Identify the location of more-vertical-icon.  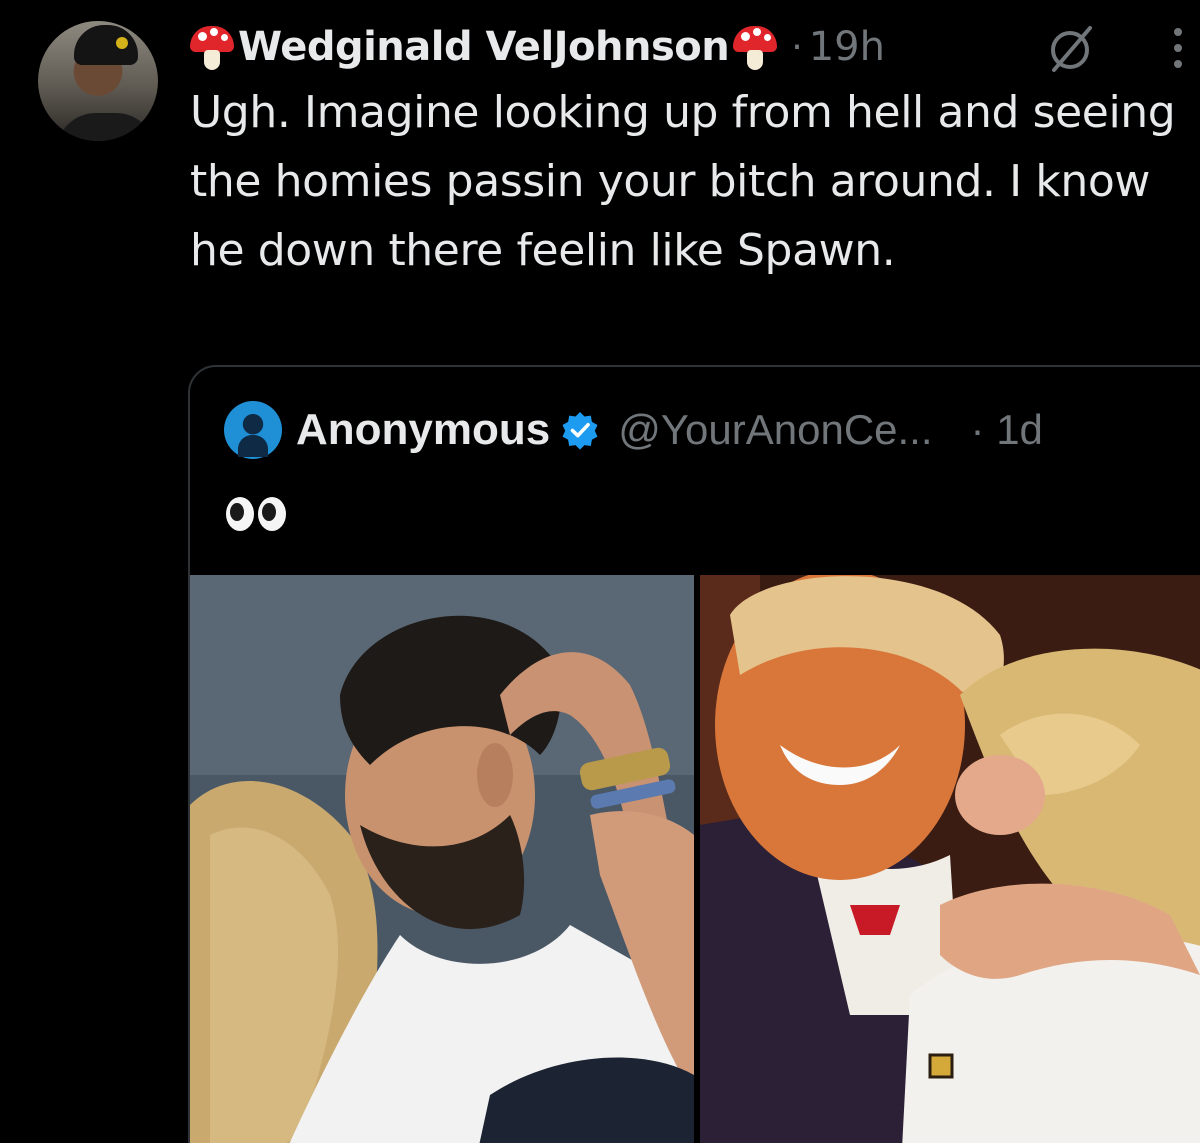
(1178, 48).